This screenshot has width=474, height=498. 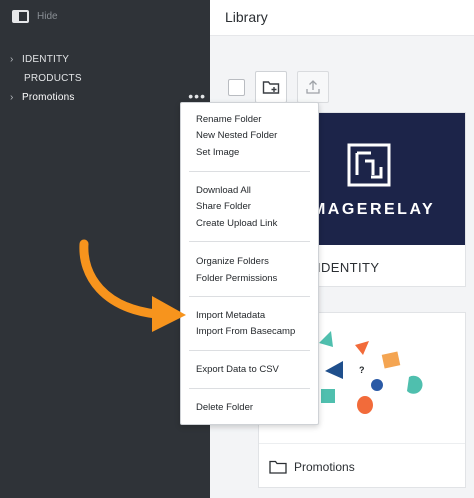 I want to click on sidebar-item-label: IDENTITY, so click(x=46, y=59).